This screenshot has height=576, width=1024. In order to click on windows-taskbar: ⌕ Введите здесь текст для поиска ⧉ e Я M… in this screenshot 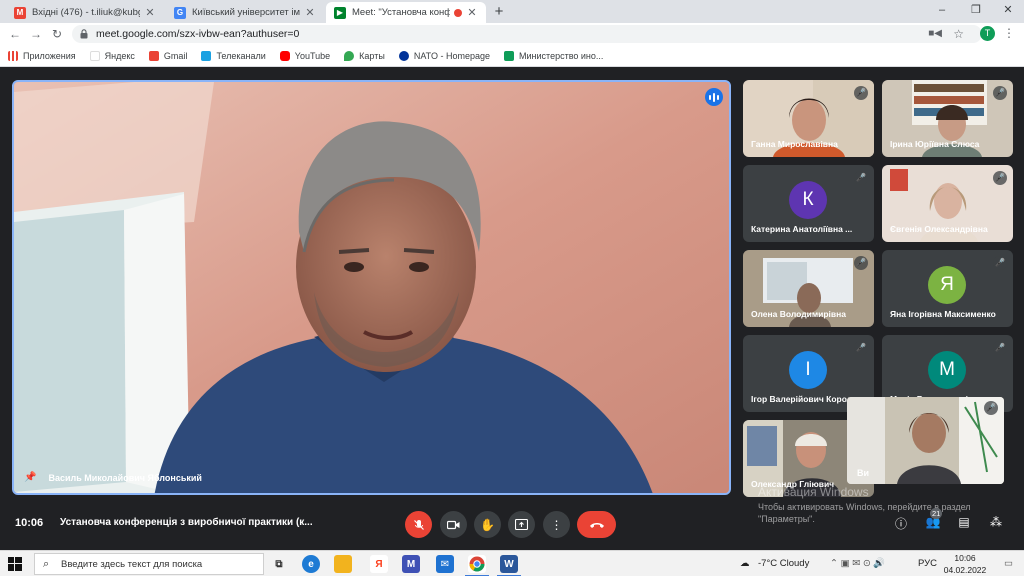, I will do `click(512, 563)`.